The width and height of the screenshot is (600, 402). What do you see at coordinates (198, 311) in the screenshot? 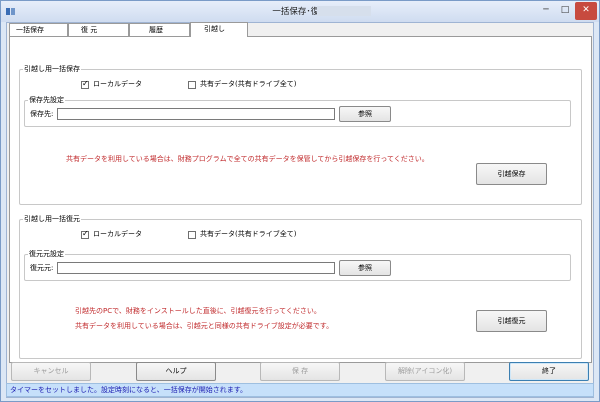
I see `restore-note-1: 引越先のPCで、財務をインストールした直後に、引越復元を行ってください。` at bounding box center [198, 311].